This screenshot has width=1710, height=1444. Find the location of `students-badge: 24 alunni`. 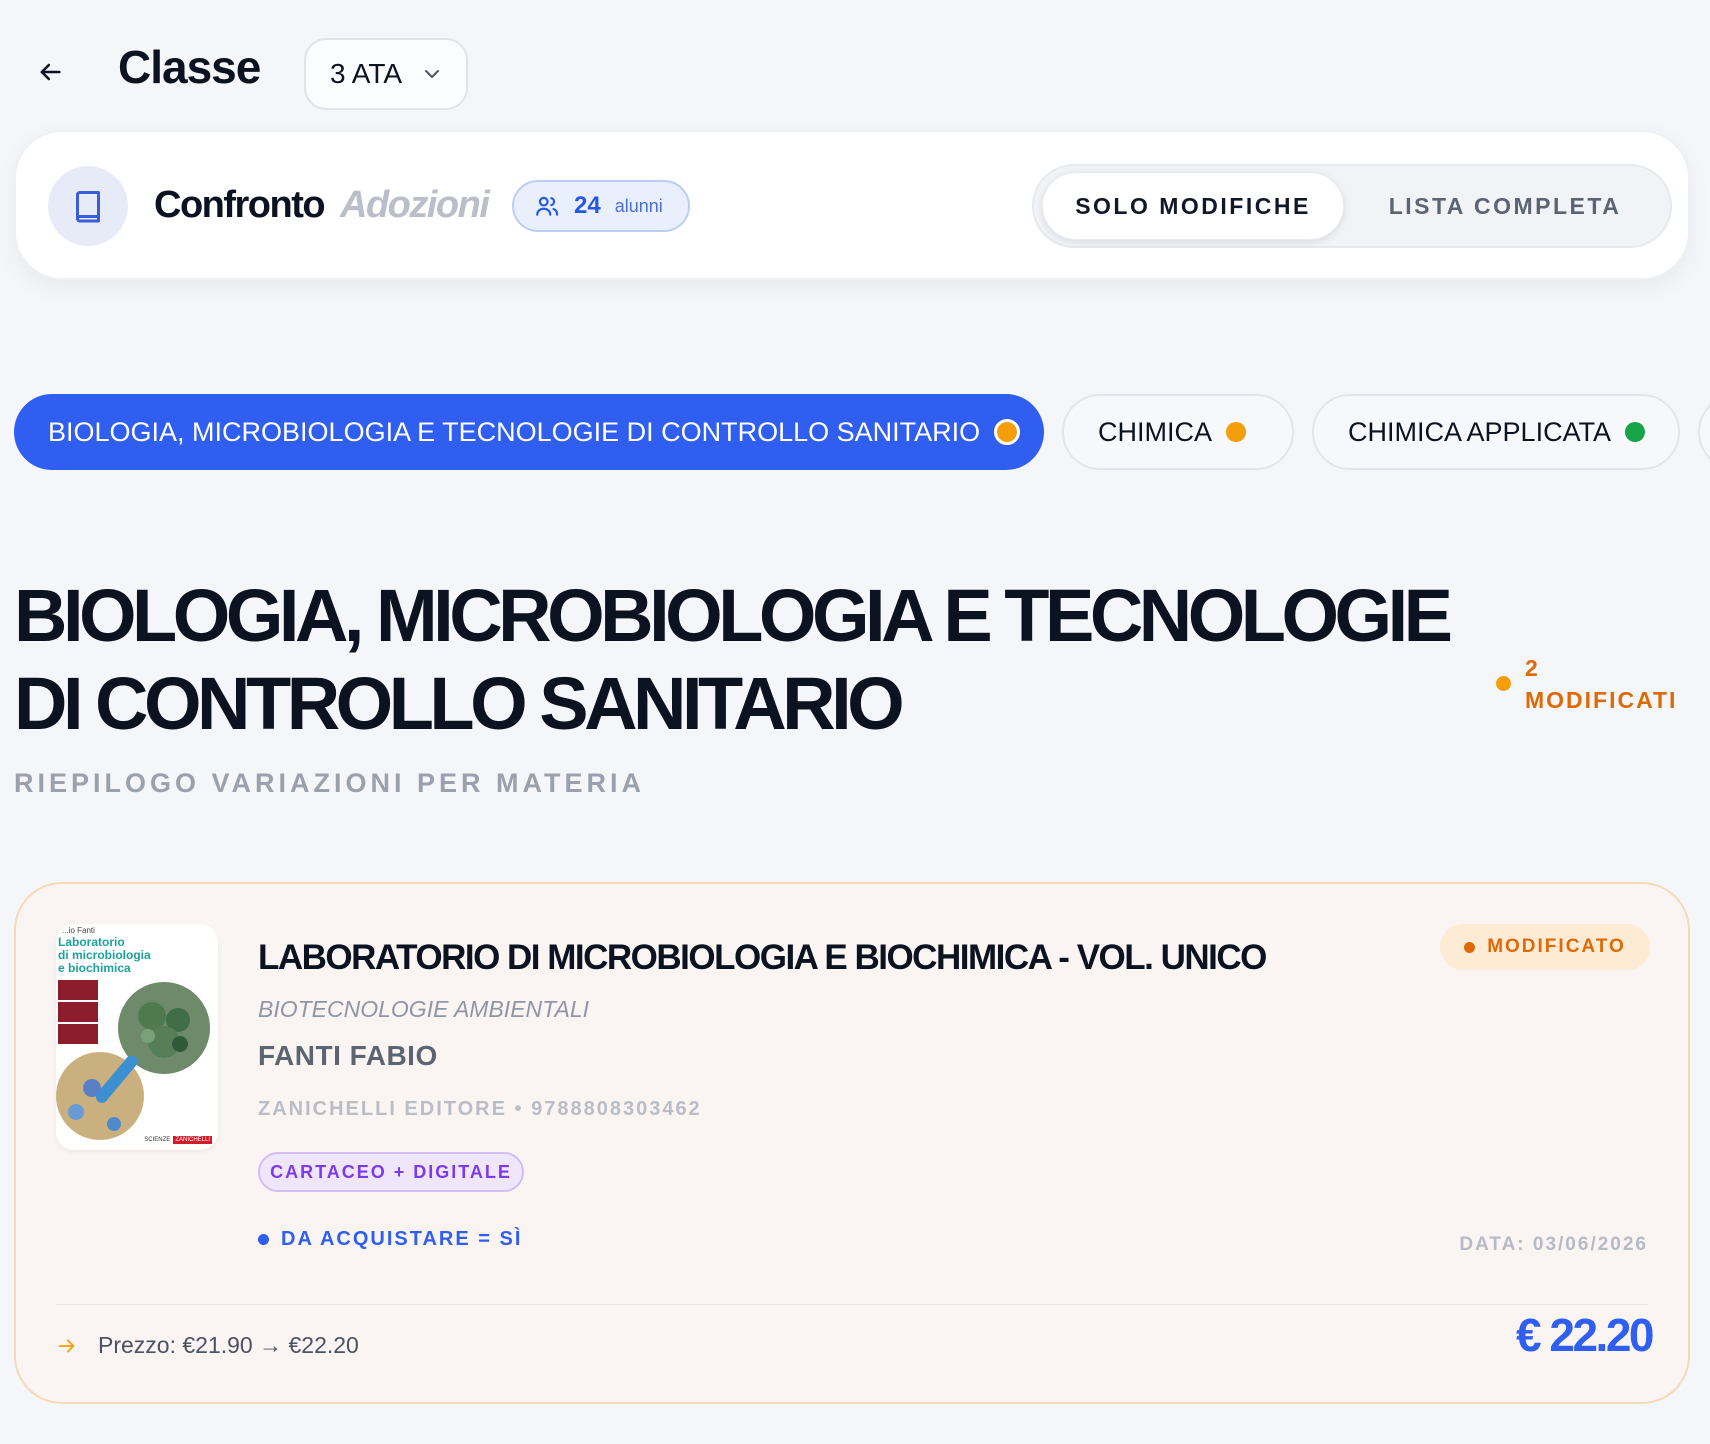

students-badge: 24 alunni is located at coordinates (601, 206).